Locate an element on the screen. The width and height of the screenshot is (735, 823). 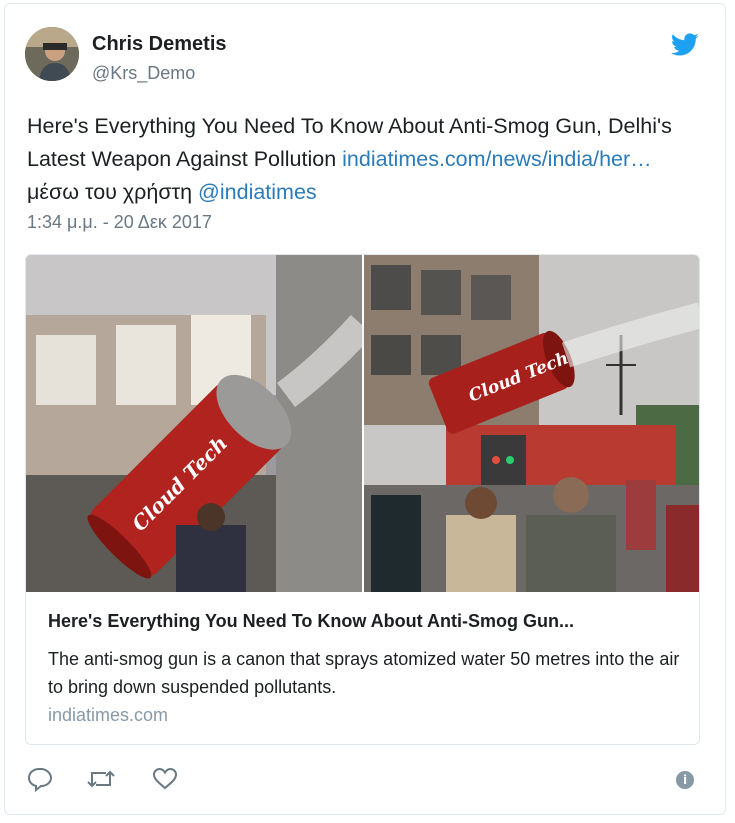
twitter-bird-icon is located at coordinates (684, 45).